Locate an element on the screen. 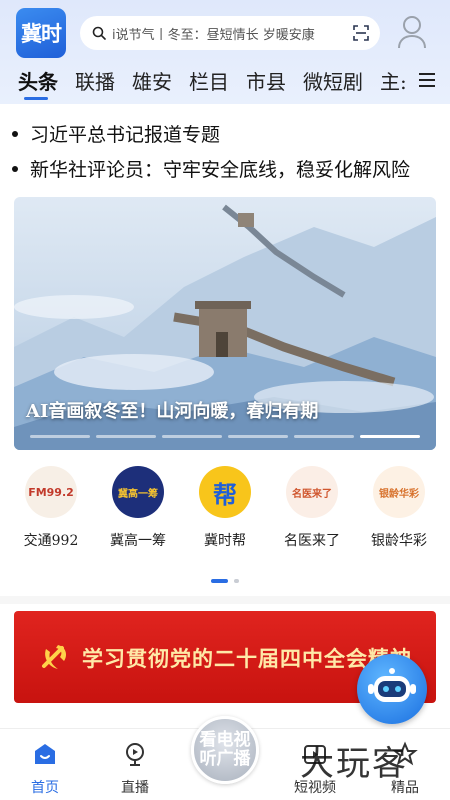 The image size is (450, 800). carousel-dot-active is located at coordinates (390, 436).